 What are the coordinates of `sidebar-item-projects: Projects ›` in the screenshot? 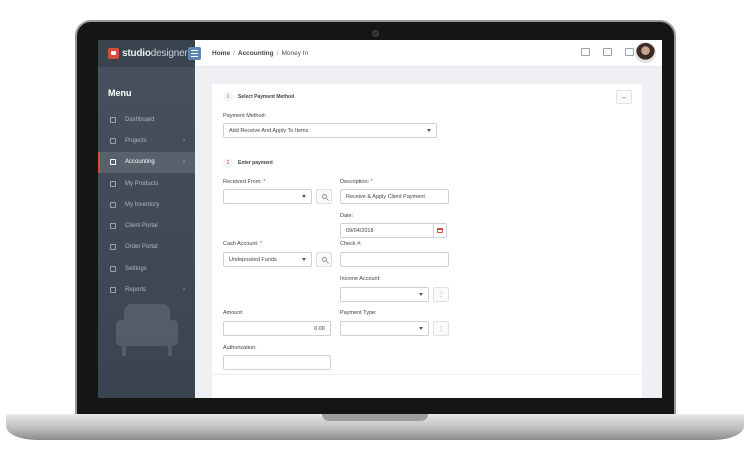 It's located at (146, 140).